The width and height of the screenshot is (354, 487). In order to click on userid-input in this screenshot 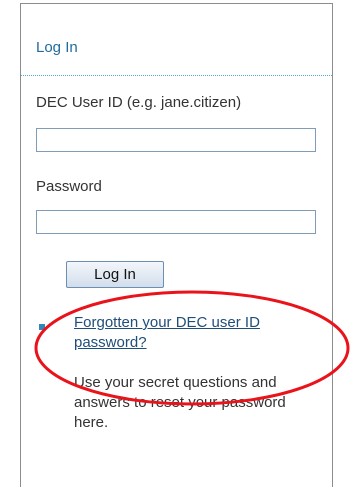, I will do `click(176, 140)`.